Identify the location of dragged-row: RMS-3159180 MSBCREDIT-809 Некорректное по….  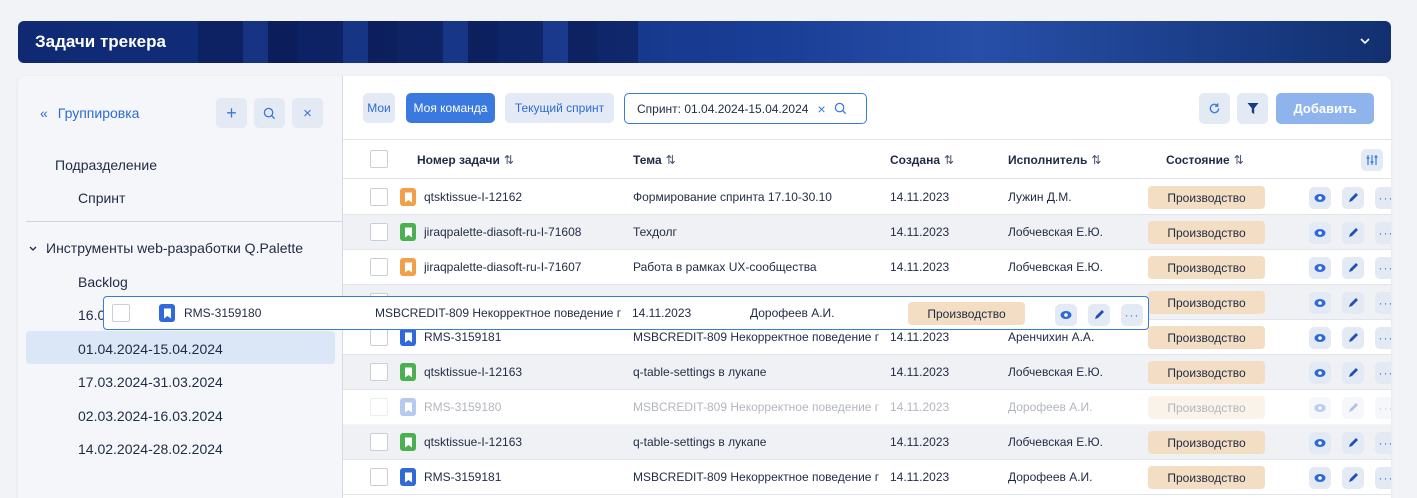
(626, 313).